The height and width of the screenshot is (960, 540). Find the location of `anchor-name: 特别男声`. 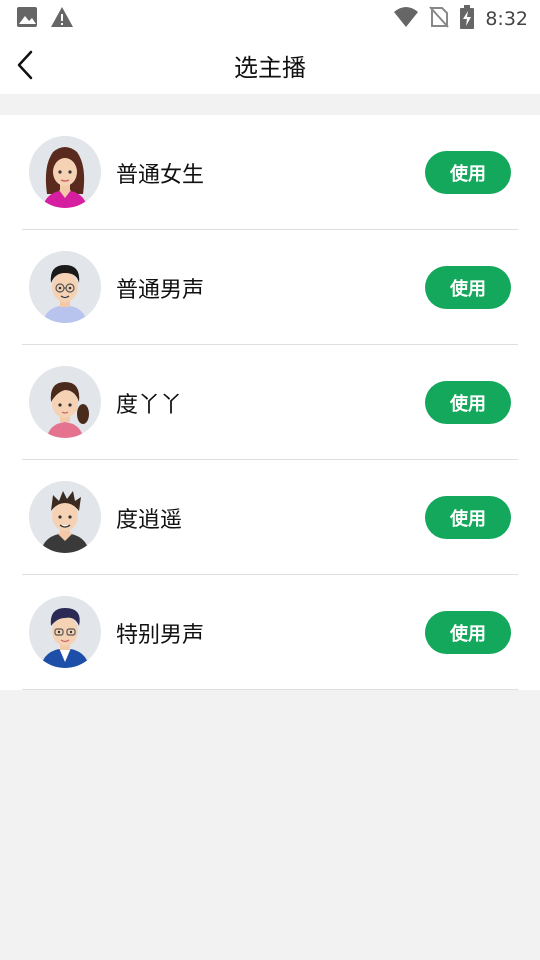

anchor-name: 特别男声 is located at coordinates (160, 635).